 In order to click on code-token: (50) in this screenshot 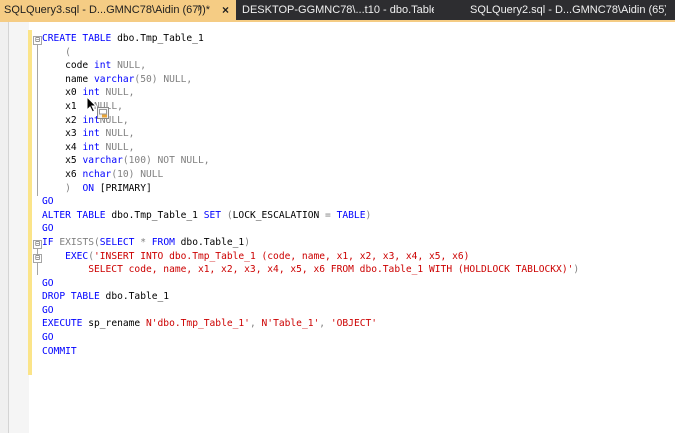, I will do `click(149, 79)`.